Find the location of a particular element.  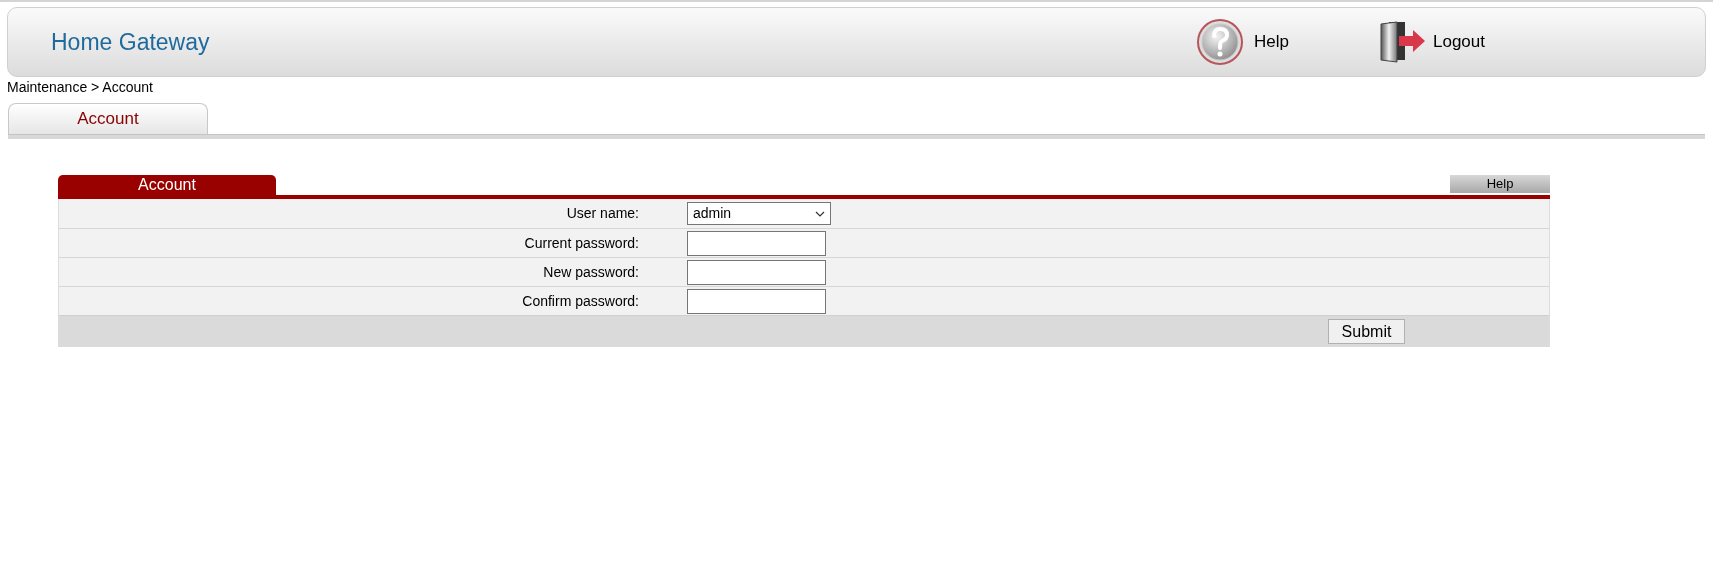

help-link: Help is located at coordinates (1271, 42).